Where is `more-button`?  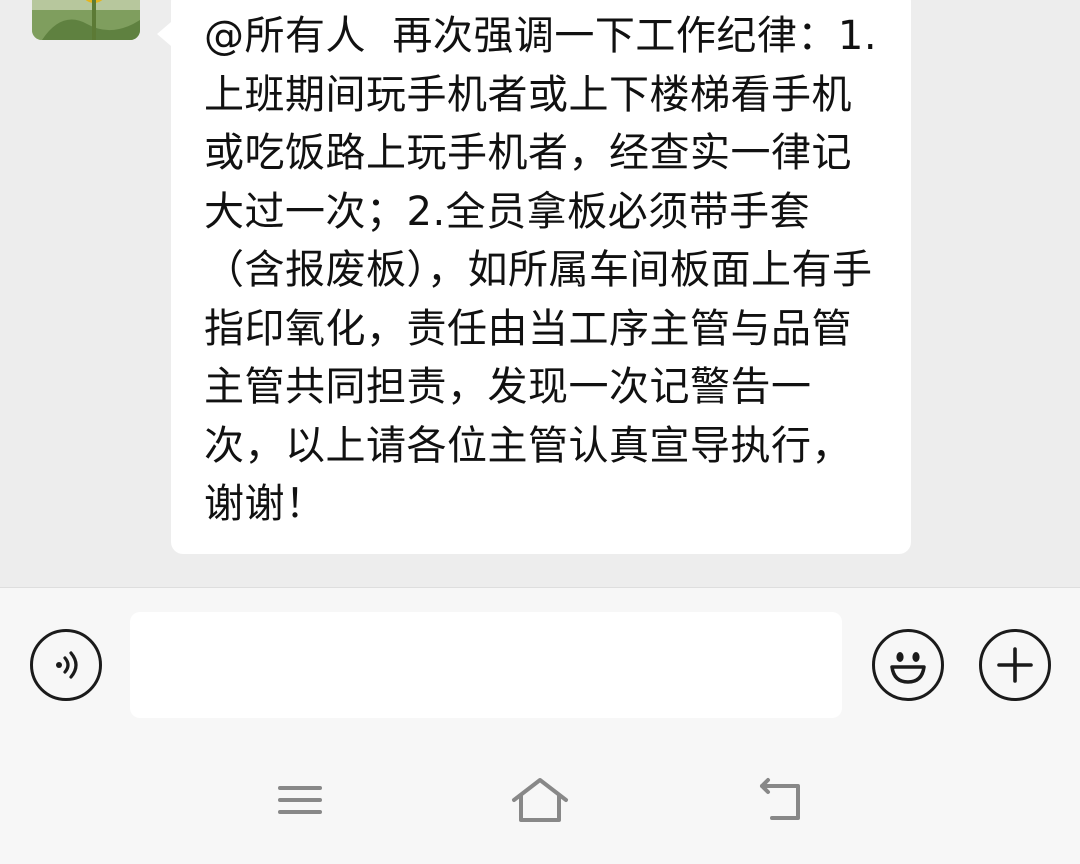
more-button is located at coordinates (1015, 665).